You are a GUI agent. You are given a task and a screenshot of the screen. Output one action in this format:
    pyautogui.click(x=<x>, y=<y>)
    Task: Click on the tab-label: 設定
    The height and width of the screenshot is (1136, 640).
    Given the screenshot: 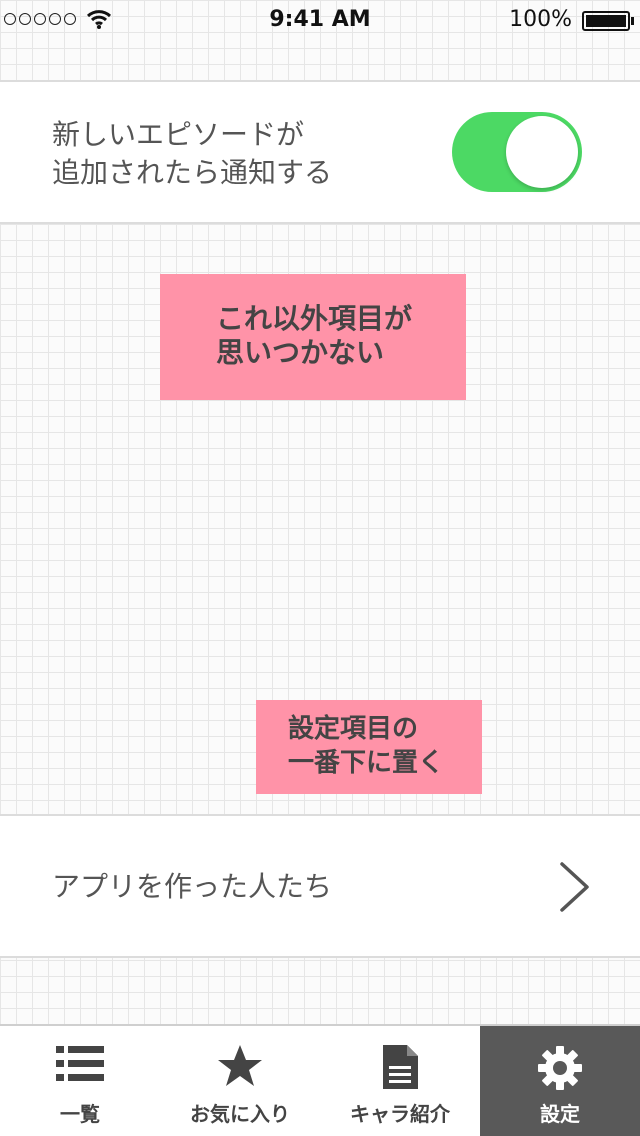 What is the action you would take?
    pyautogui.click(x=560, y=1114)
    